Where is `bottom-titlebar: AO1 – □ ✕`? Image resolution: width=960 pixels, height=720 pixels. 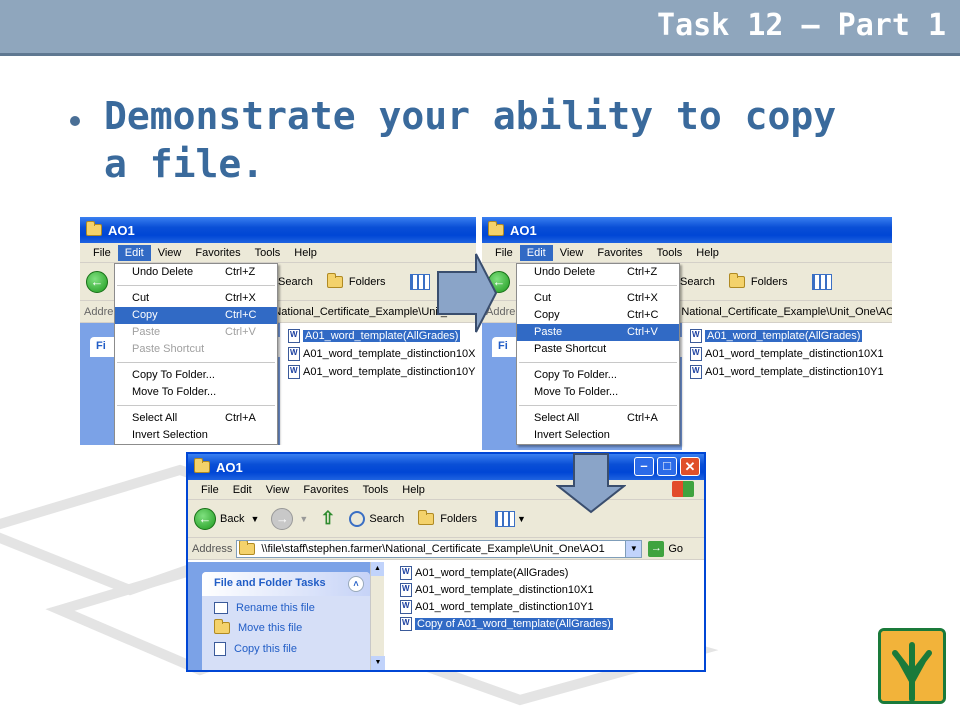
bottom-titlebar: AO1 – □ ✕ is located at coordinates (446, 467).